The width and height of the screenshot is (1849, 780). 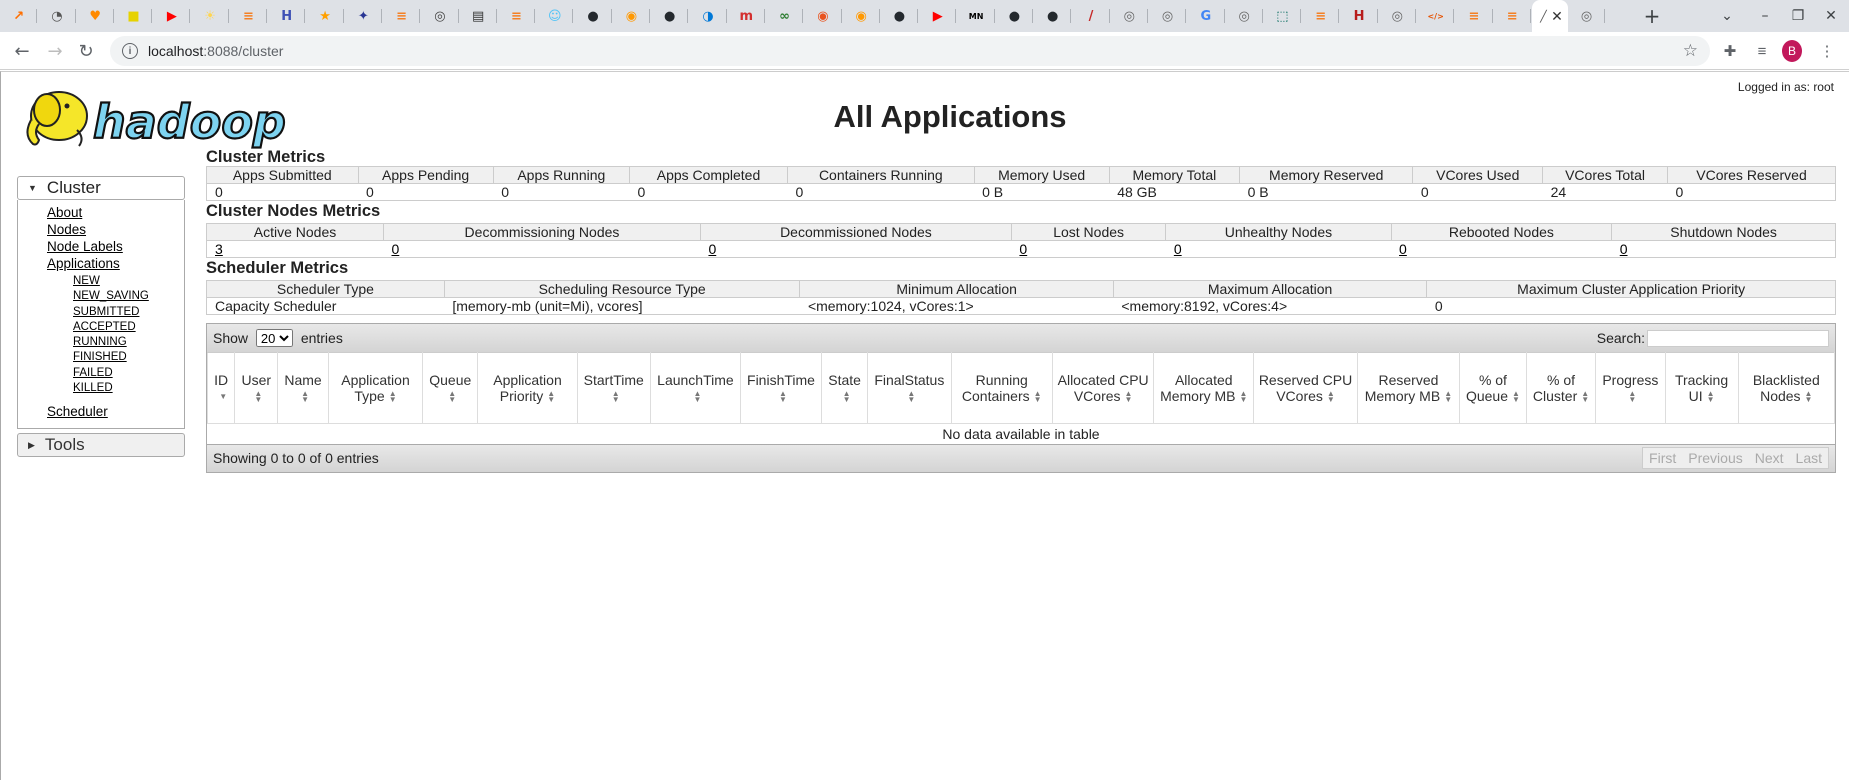 I want to click on pager-next-button: Next, so click(x=1769, y=458).